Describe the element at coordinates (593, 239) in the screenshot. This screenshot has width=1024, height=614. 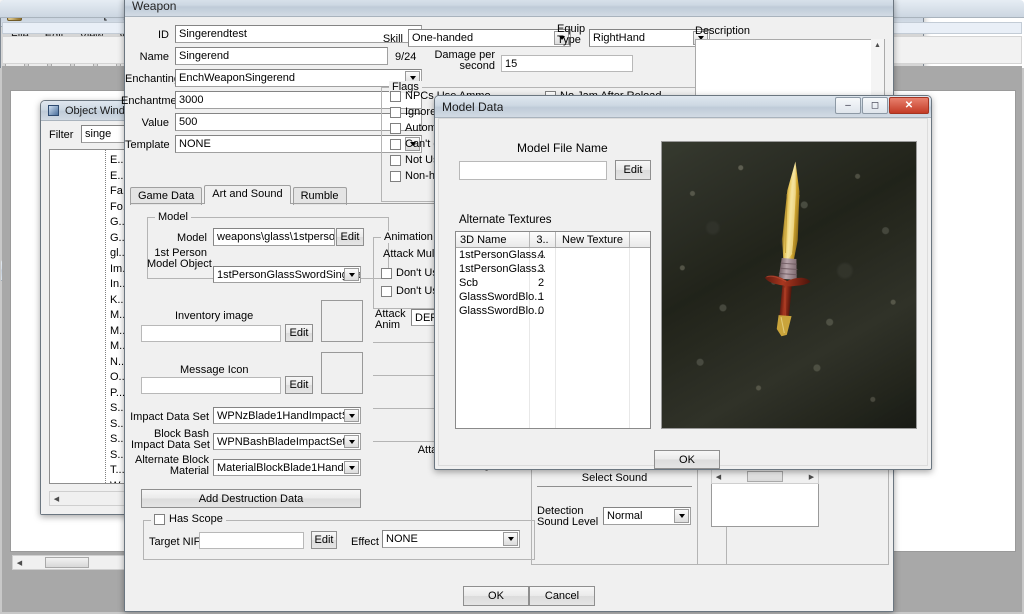
I see `col-new-texture: New Texture` at that location.